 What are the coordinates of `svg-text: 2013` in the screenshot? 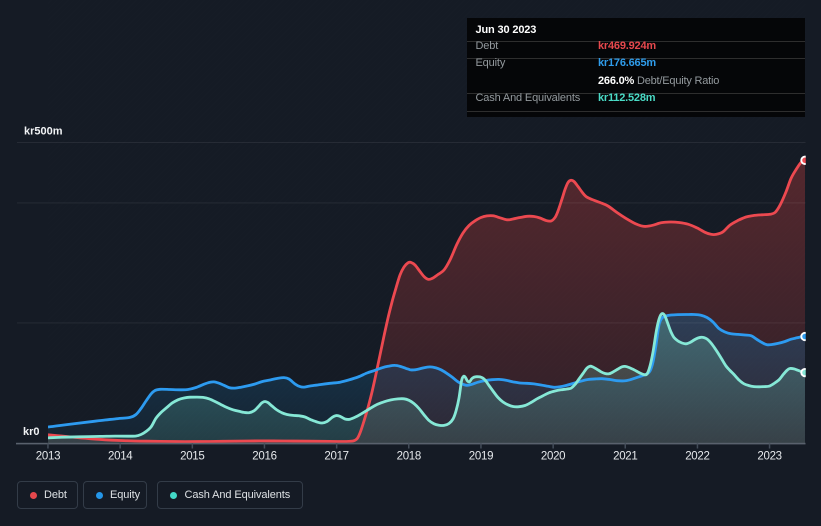 It's located at (48, 457).